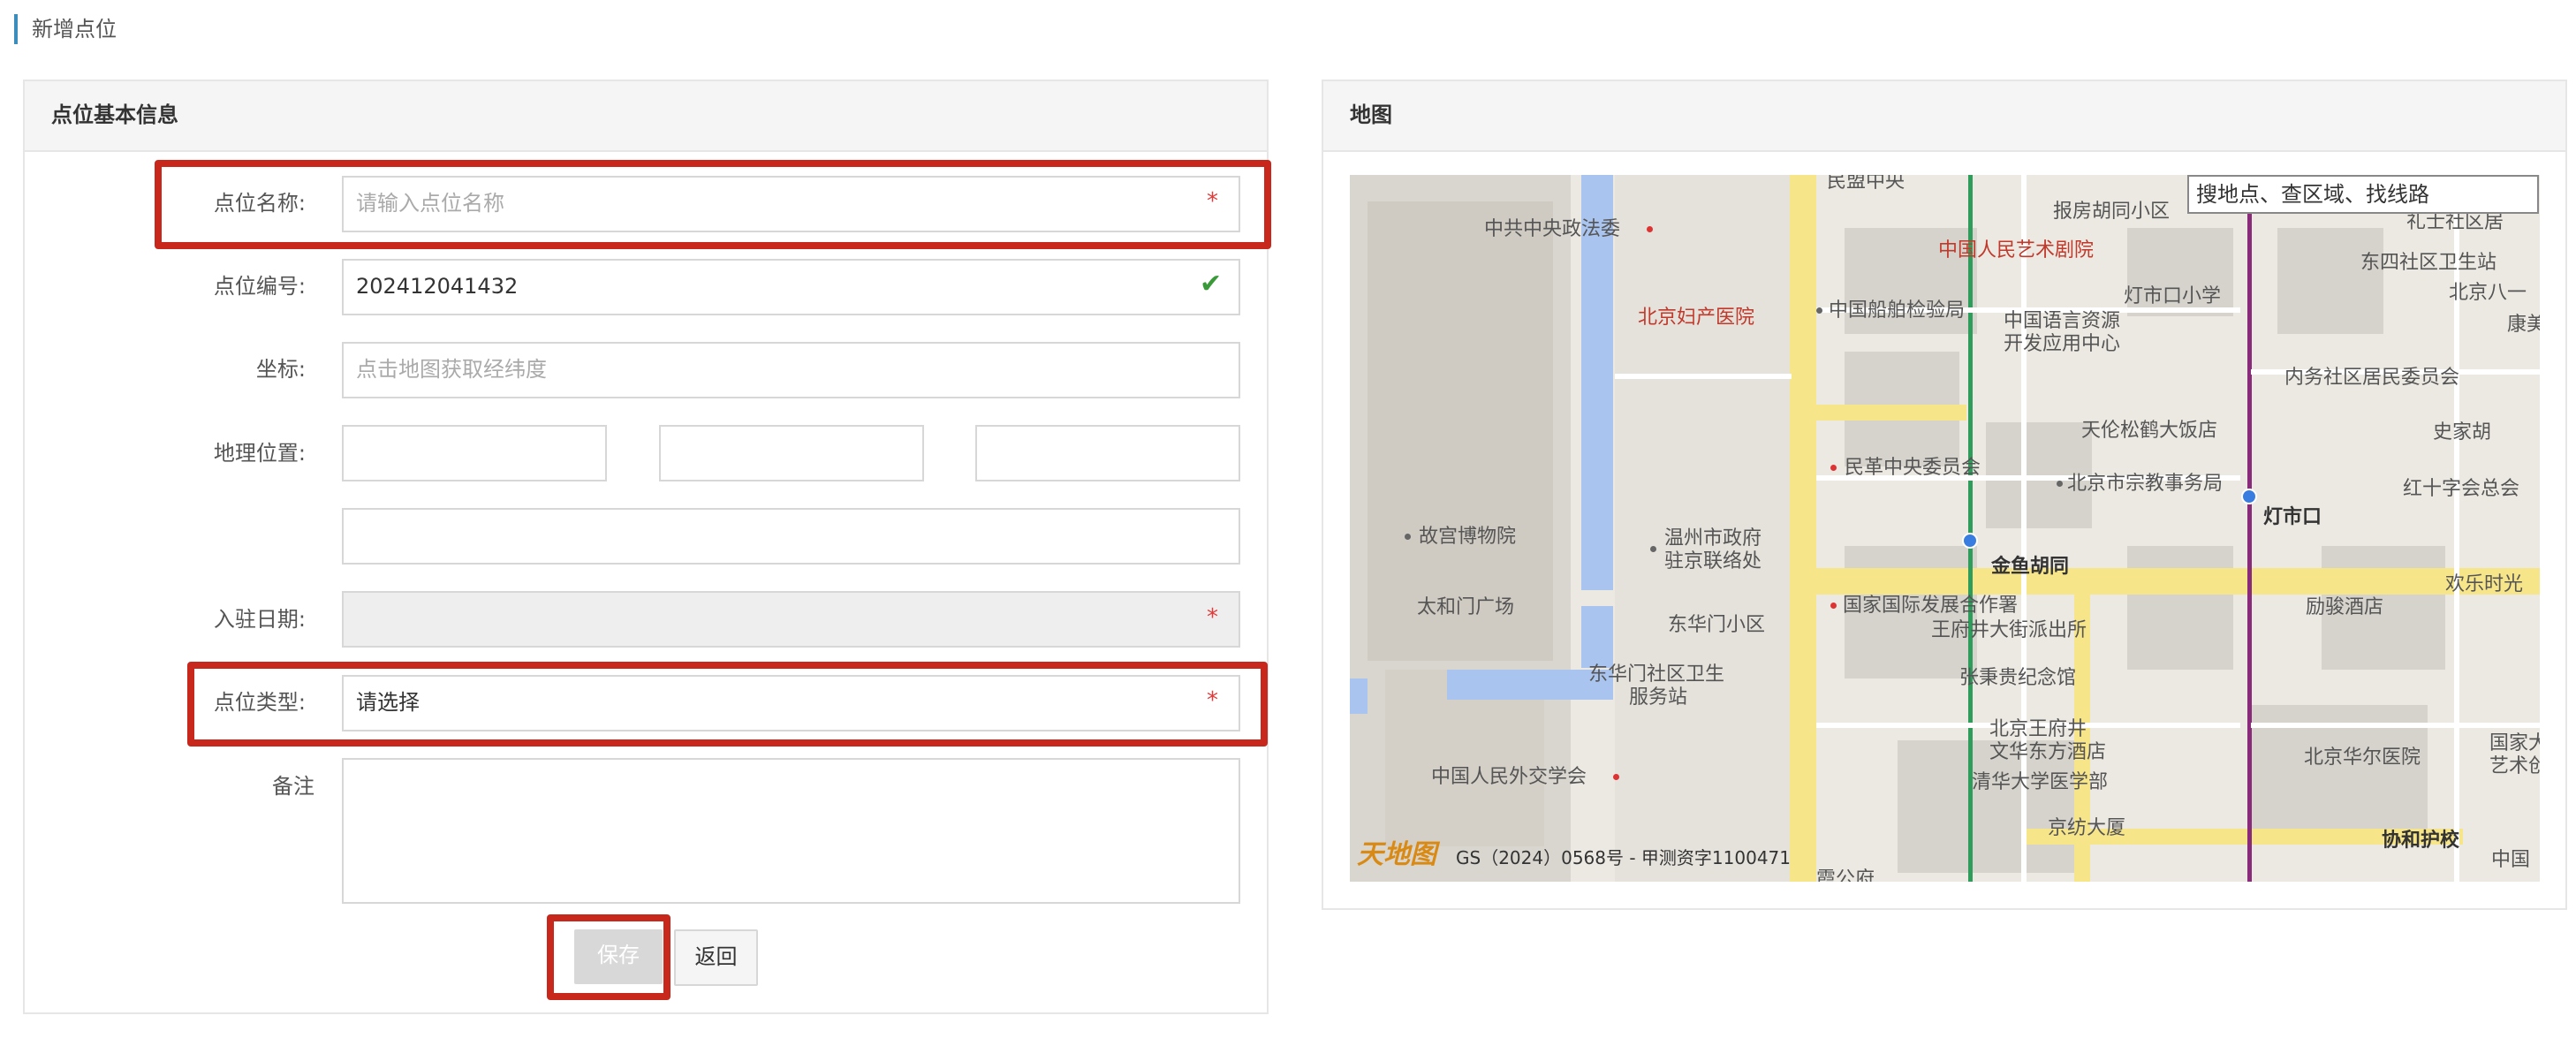  I want to click on map-label: 灯市口, so click(2292, 517).